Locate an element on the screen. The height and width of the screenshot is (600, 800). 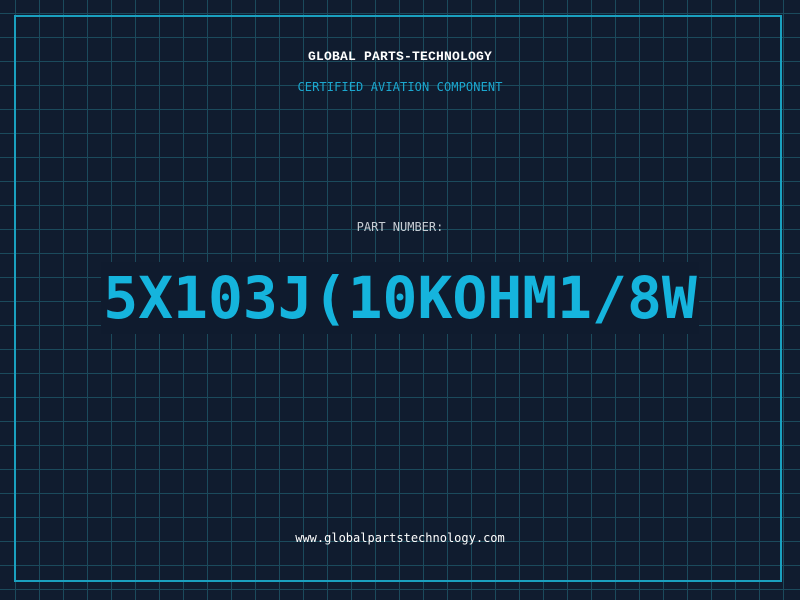
website-url: www.globalpartstechnology.com is located at coordinates (400, 538).